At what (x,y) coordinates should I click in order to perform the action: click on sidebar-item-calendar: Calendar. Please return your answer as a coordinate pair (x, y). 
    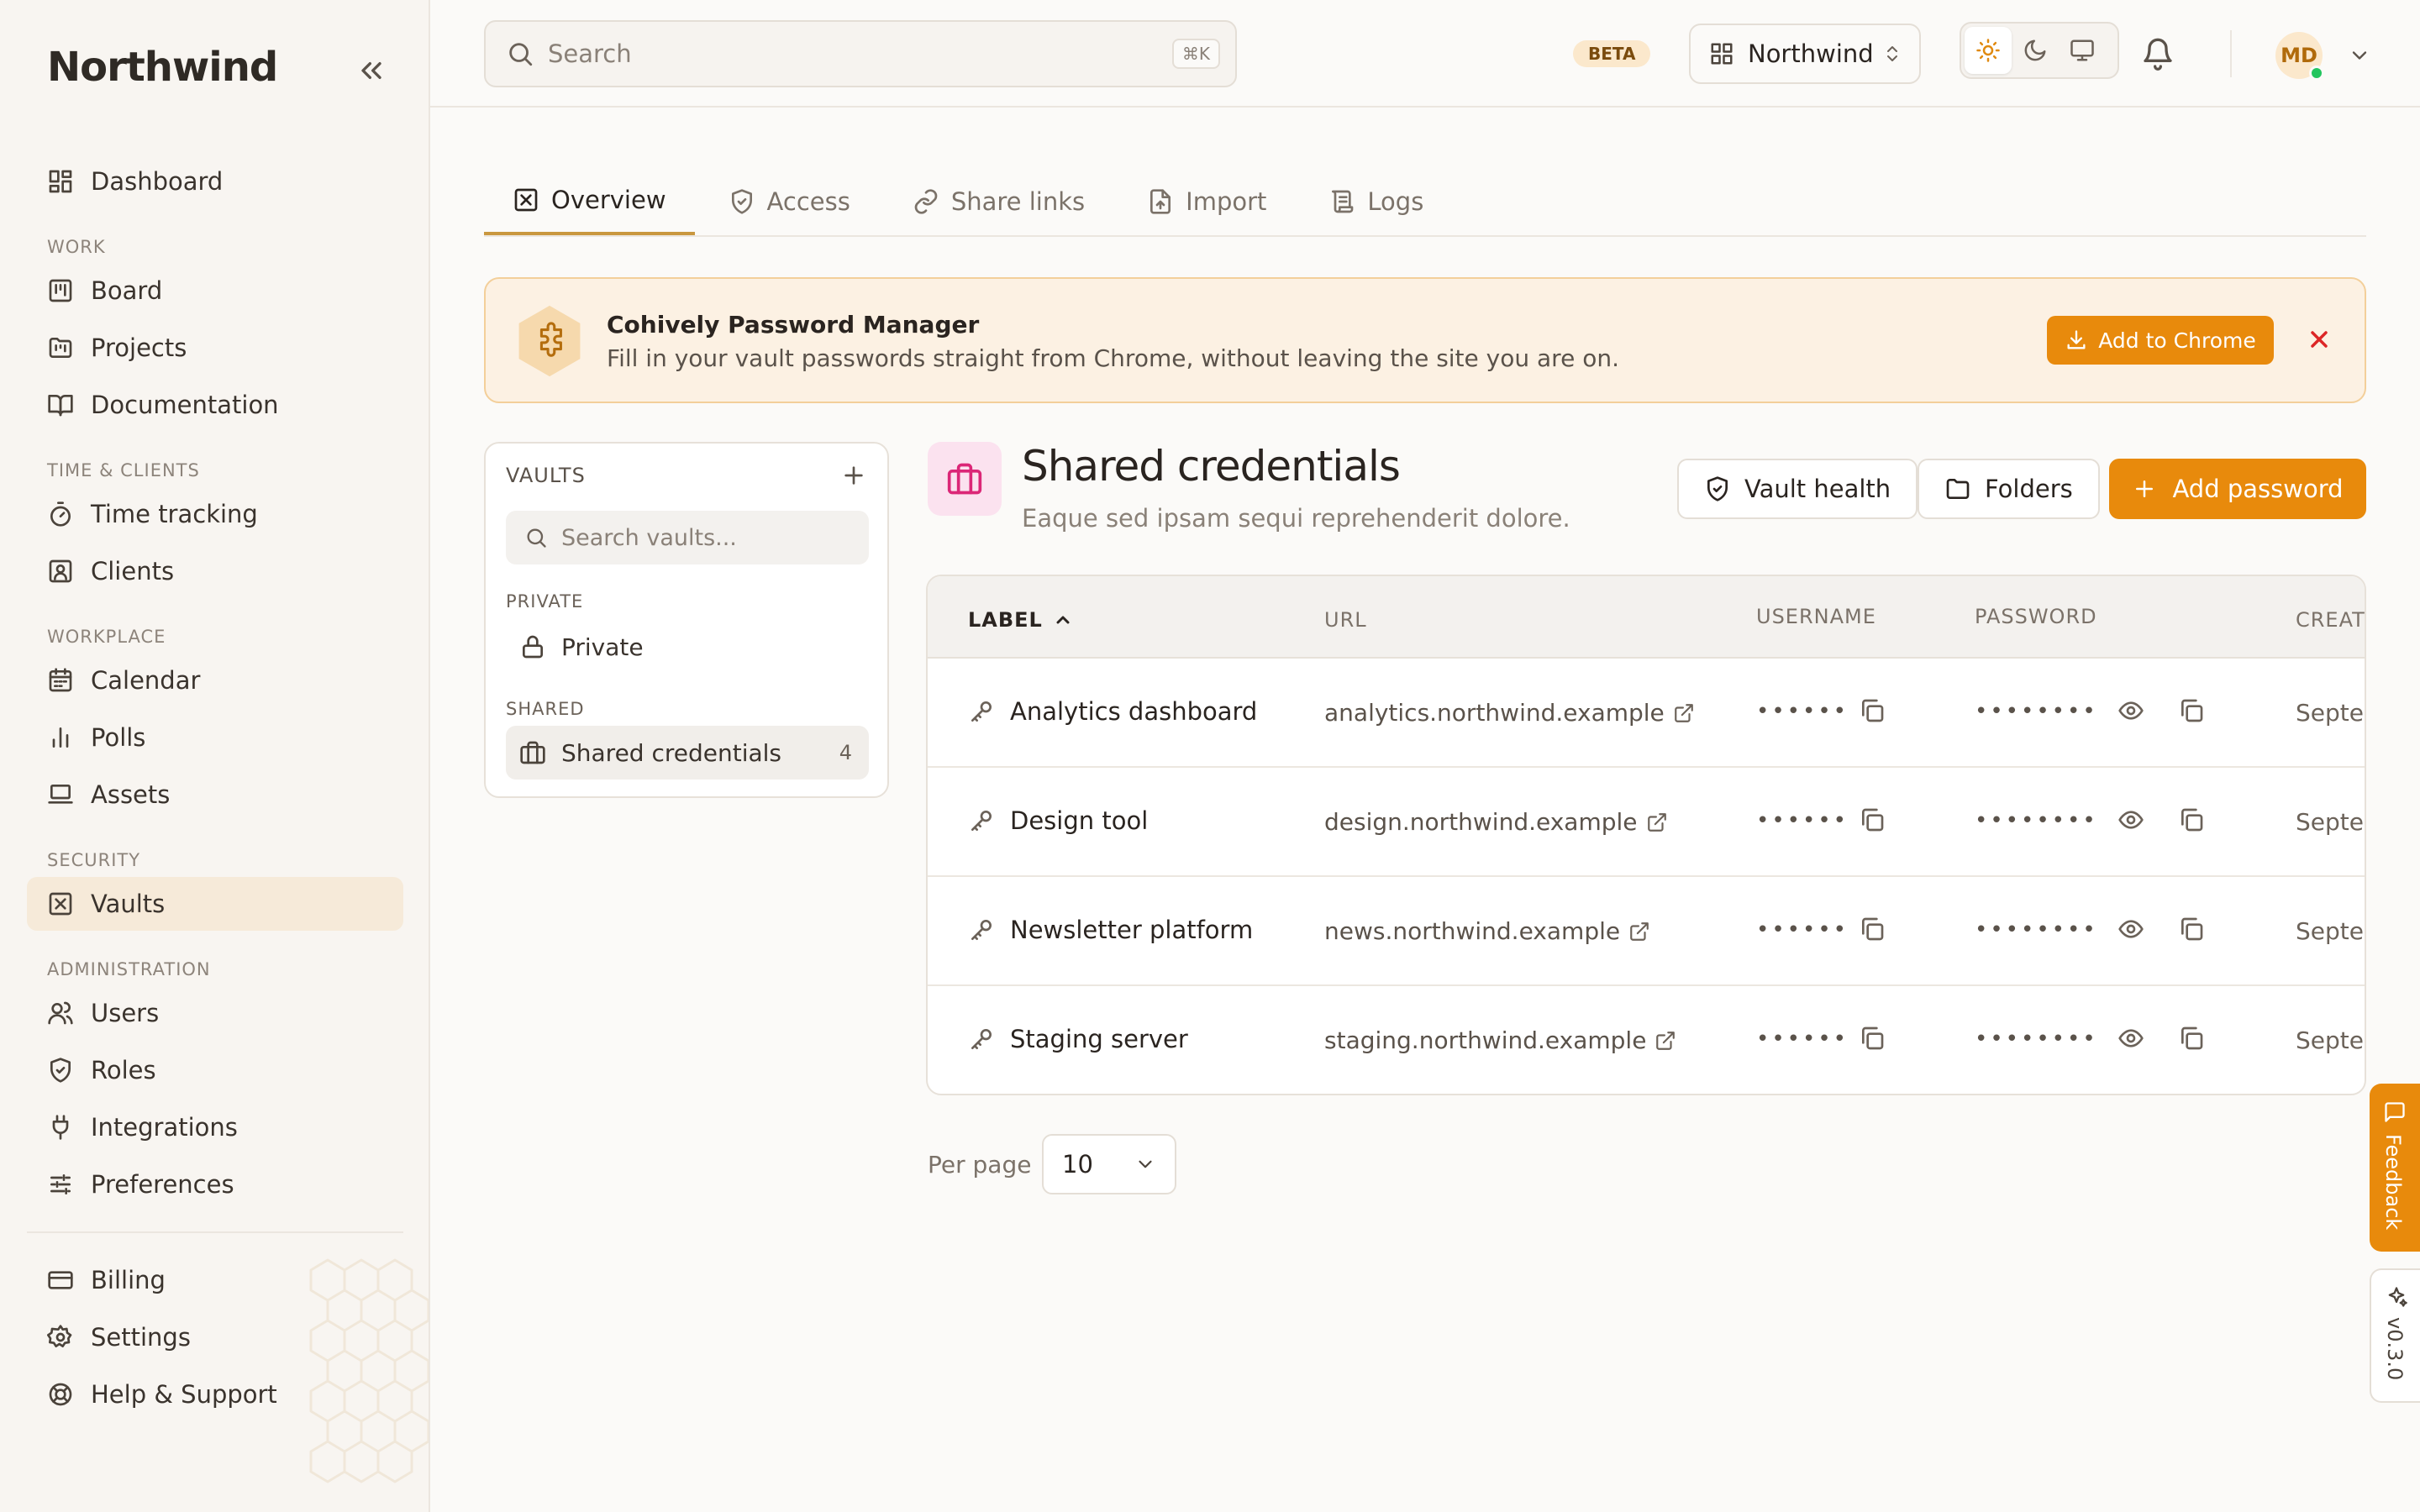
    Looking at the image, I should click on (215, 680).